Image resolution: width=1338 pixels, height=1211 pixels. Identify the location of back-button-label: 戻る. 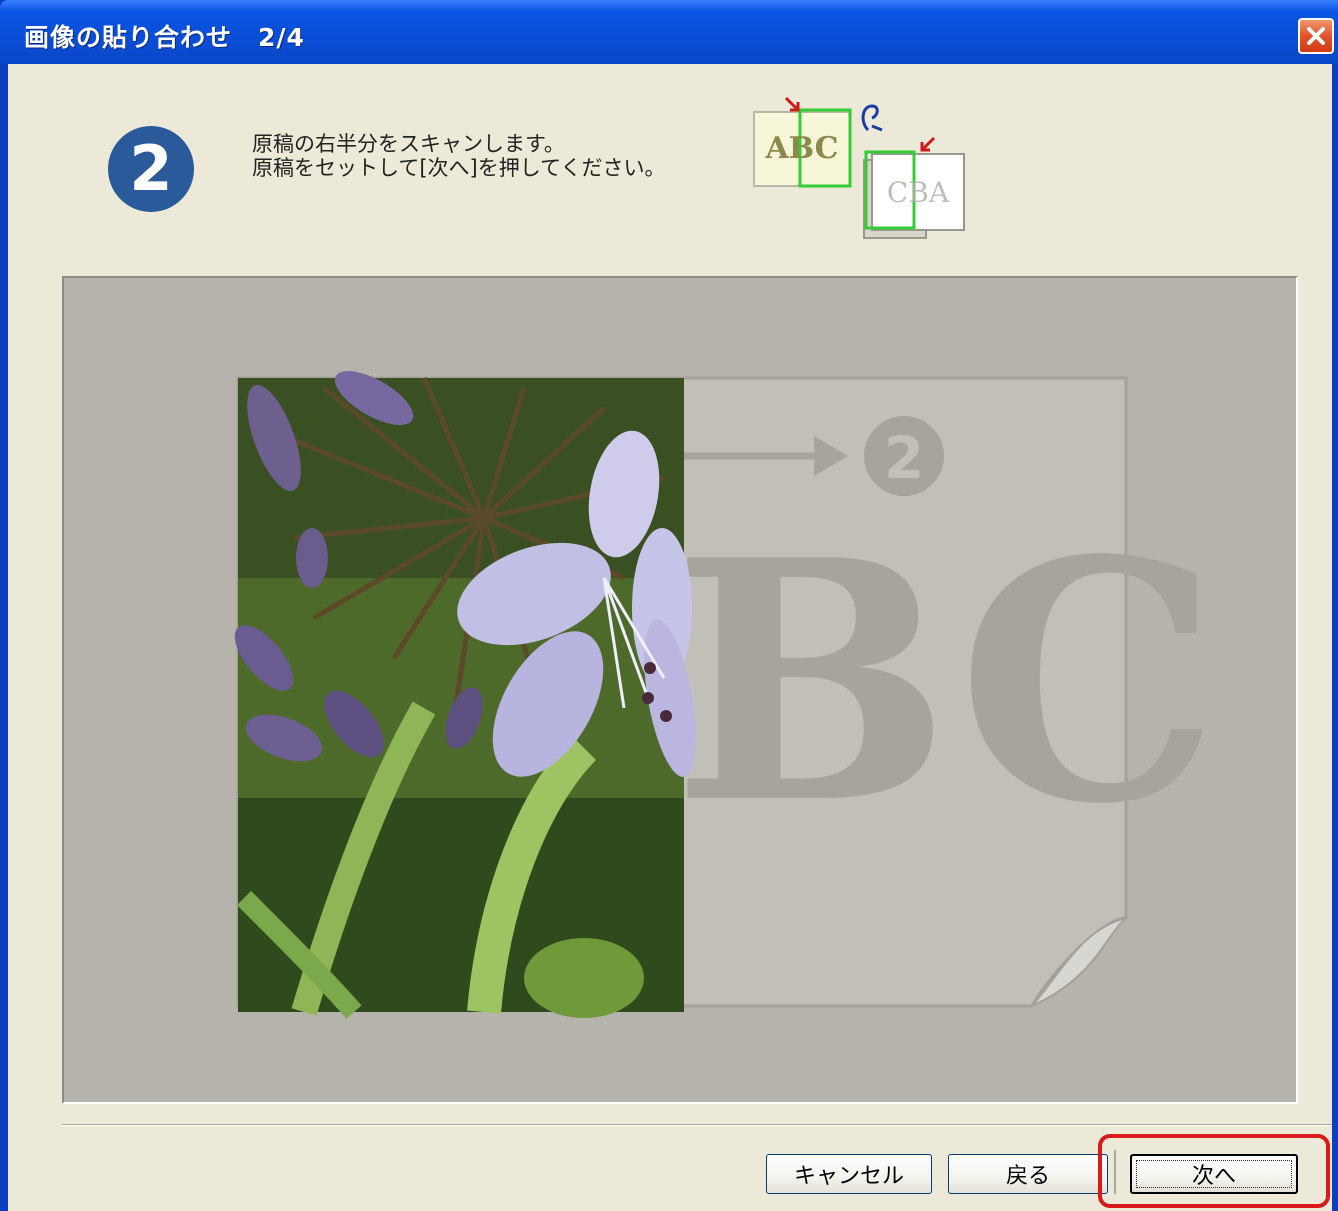
(1027, 1176).